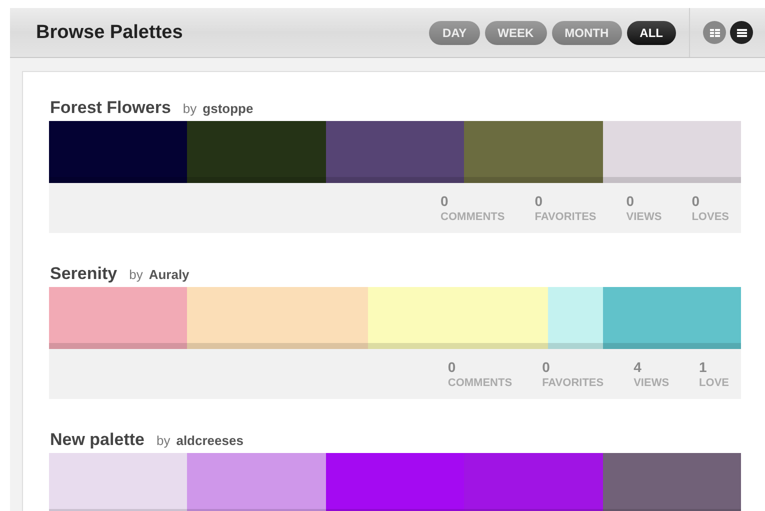  What do you see at coordinates (97, 440) in the screenshot?
I see `palette-title: New palette` at bounding box center [97, 440].